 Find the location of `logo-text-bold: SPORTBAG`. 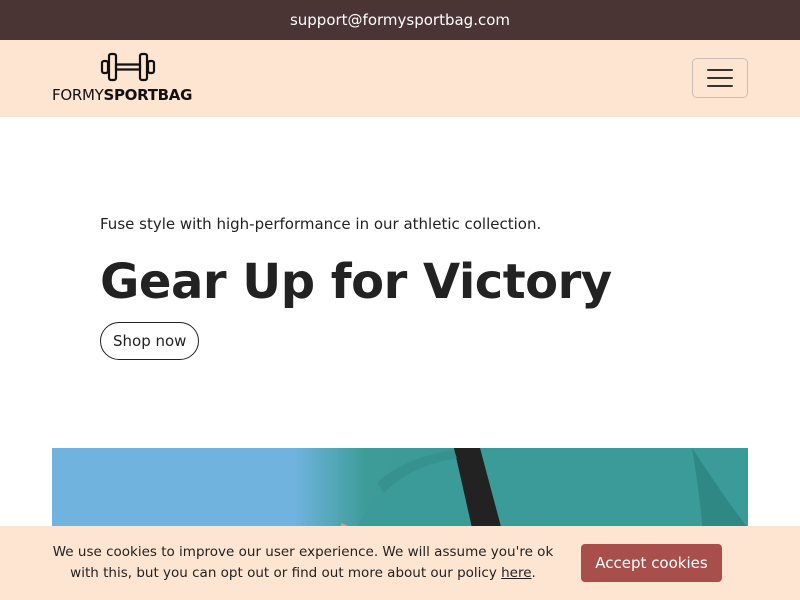

logo-text-bold: SPORTBAG is located at coordinates (148, 95).